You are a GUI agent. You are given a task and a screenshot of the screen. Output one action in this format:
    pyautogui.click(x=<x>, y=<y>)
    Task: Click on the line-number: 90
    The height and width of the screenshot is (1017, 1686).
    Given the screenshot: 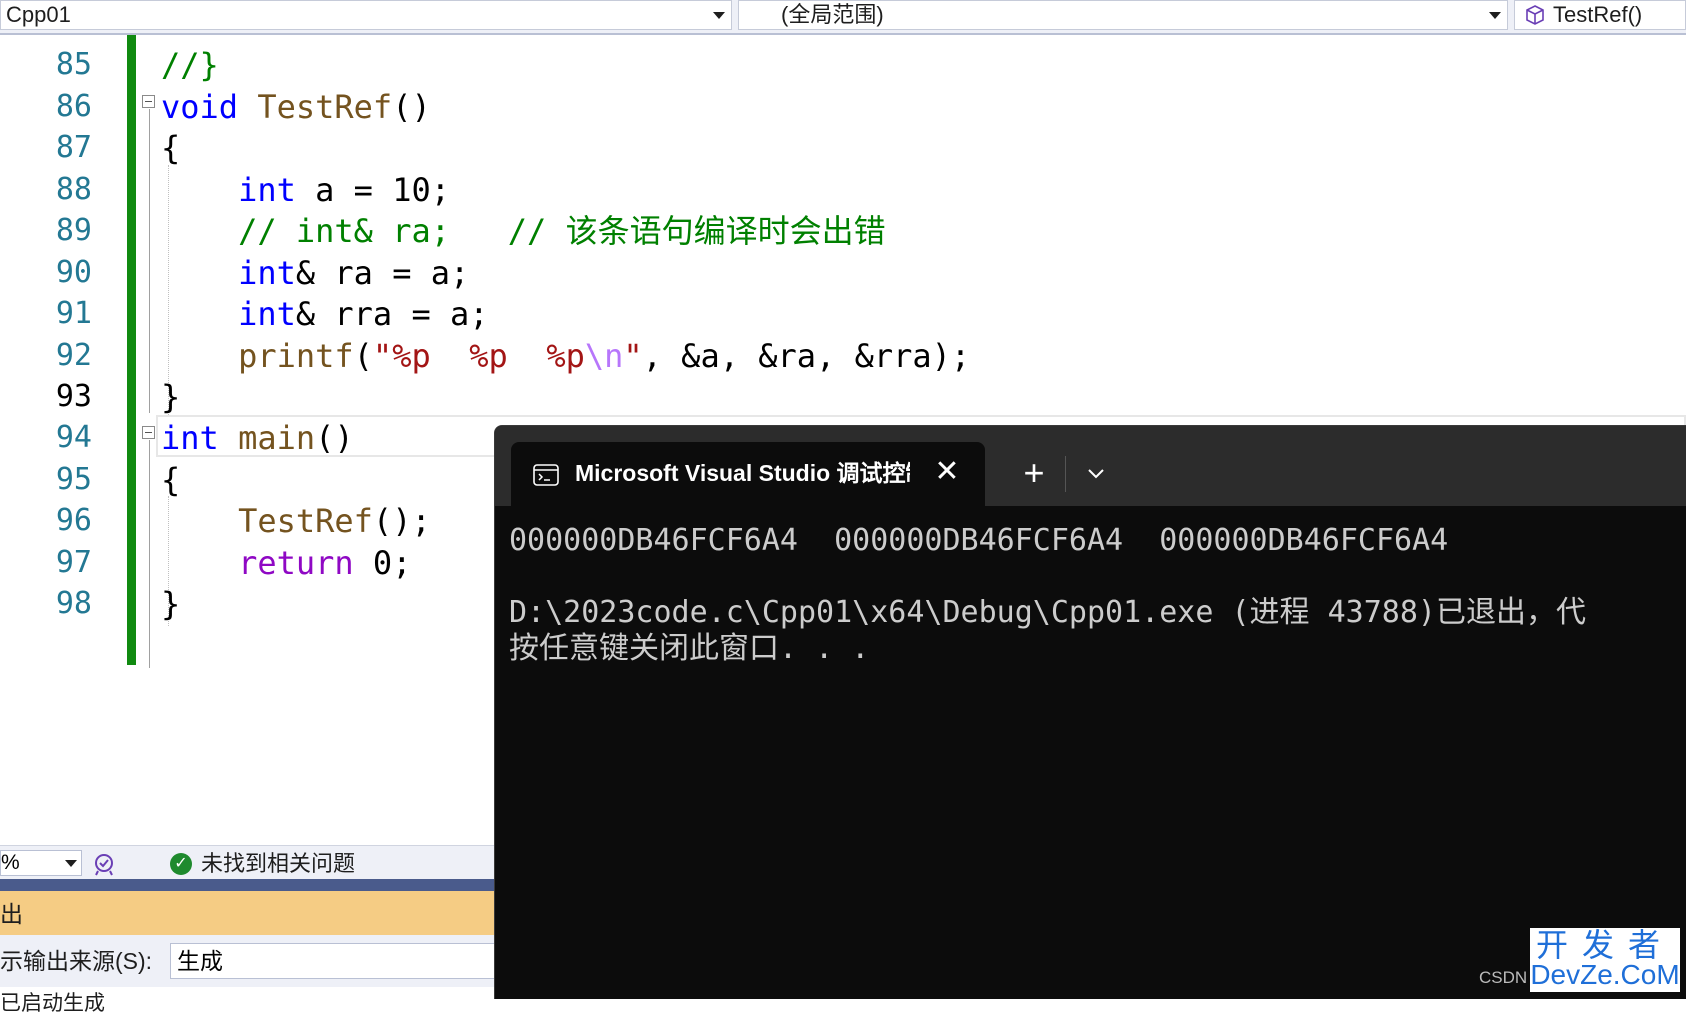 What is the action you would take?
    pyautogui.click(x=73, y=272)
    